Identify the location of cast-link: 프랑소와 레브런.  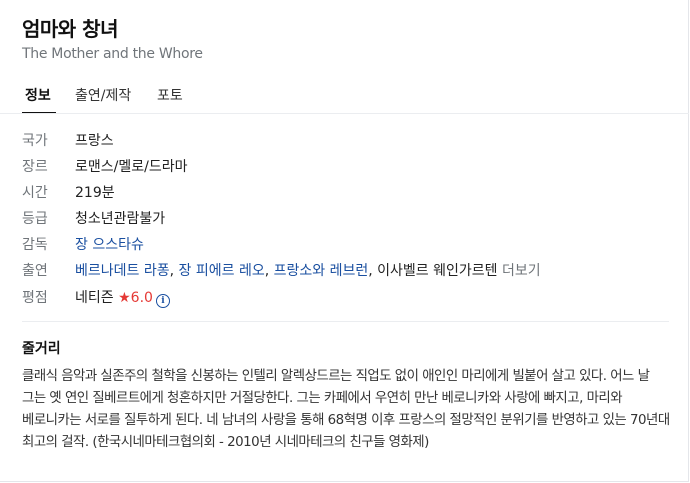
(321, 271).